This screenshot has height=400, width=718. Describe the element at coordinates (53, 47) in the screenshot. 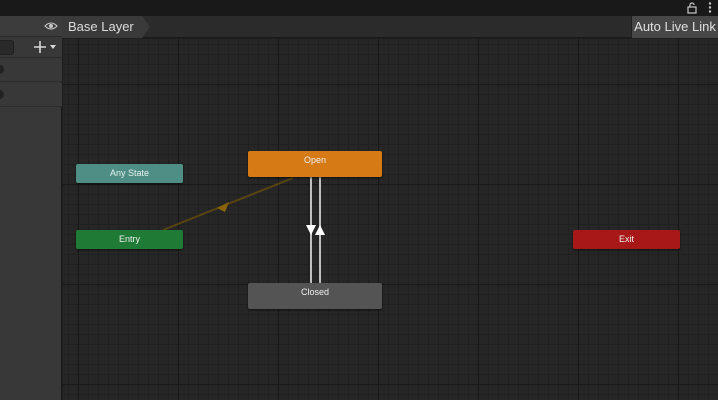

I see `chevron-down-icon` at that location.